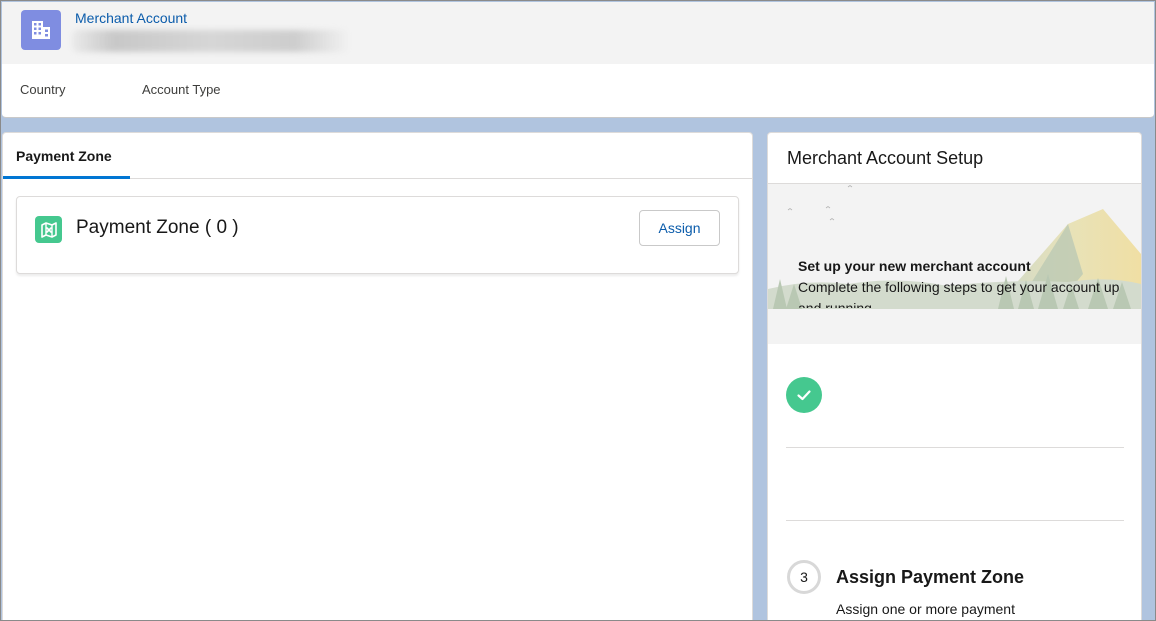 This screenshot has height=621, width=1156. I want to click on tab-payment-zone: Payment Zone, so click(66, 156).